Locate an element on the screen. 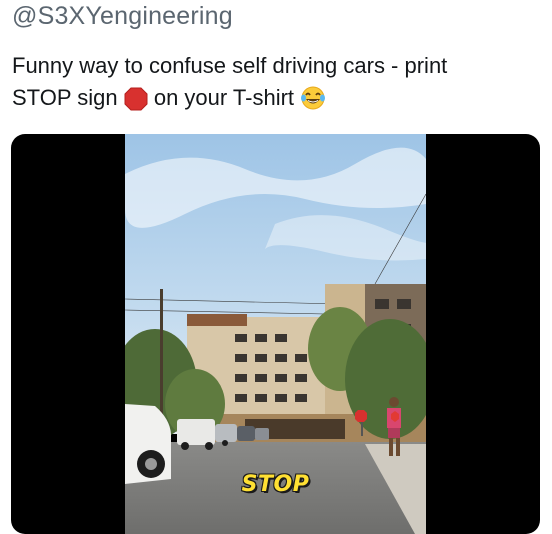  stop-sign-icon is located at coordinates (136, 103).